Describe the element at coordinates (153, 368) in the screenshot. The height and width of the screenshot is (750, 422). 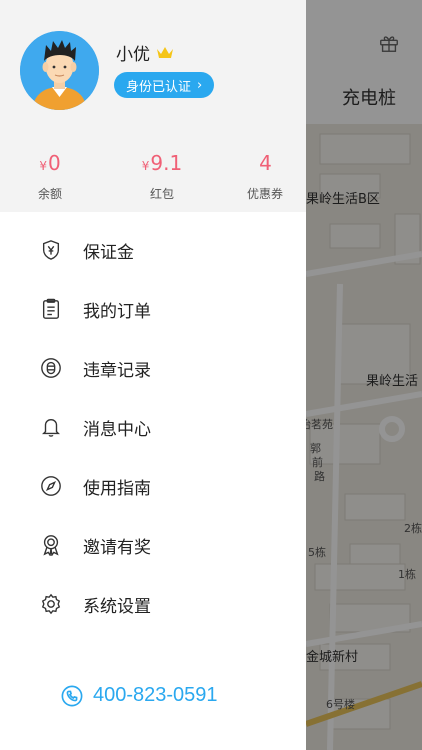
I see `menu-item-violations: 违章记录` at that location.